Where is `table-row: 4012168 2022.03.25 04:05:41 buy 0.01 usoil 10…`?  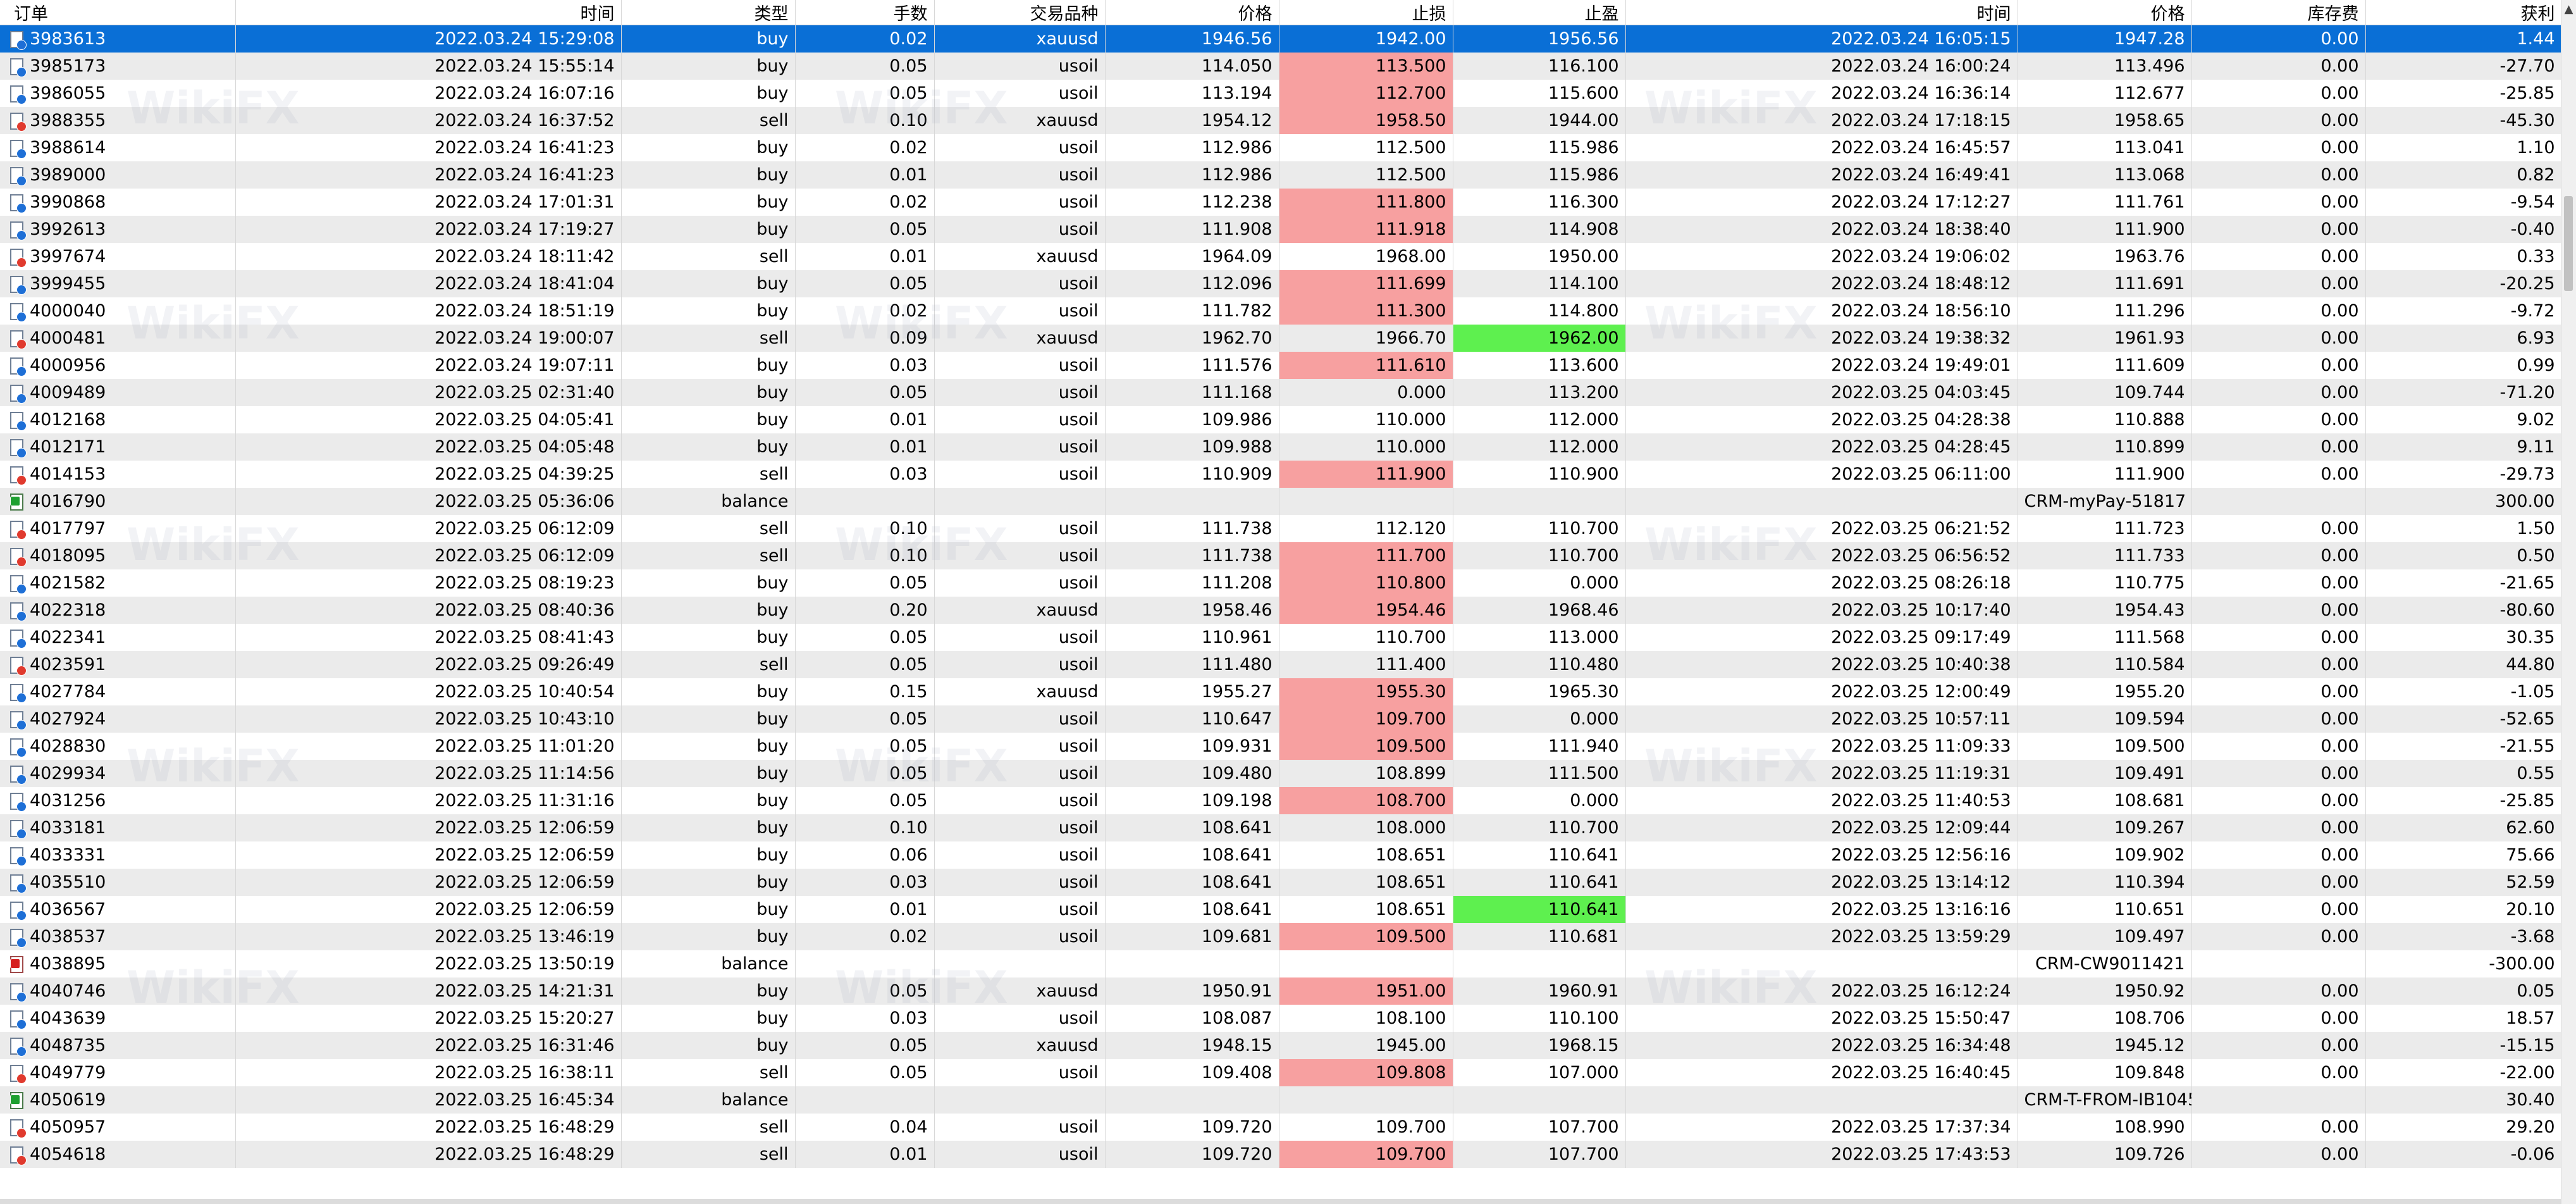
table-row: 4012168 2022.03.25 04:05:41 buy 0.01 usoil 10… is located at coordinates (1281, 419).